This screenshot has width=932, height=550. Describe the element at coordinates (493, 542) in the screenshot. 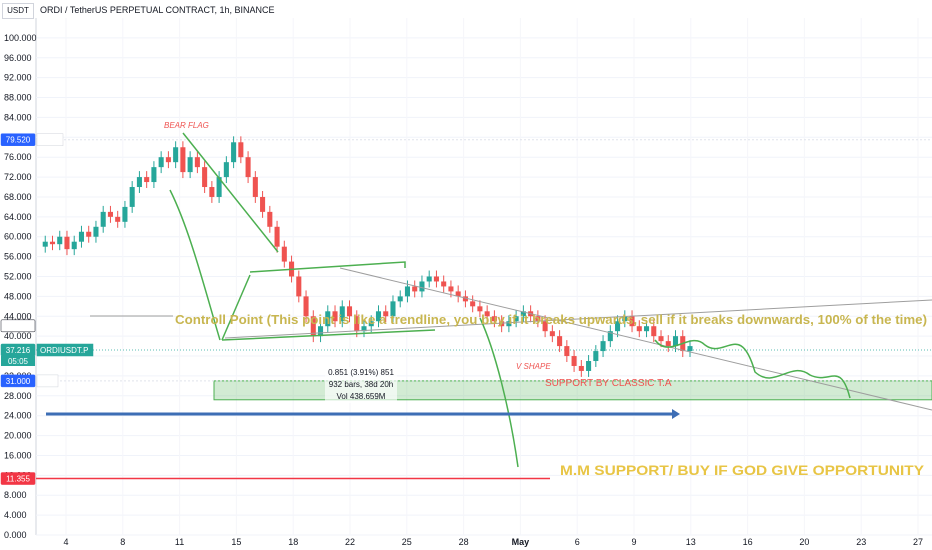

I see `x-axis: 4 8 11 15 18 22 25 28 May 6 9 13 16 20 23 27` at that location.